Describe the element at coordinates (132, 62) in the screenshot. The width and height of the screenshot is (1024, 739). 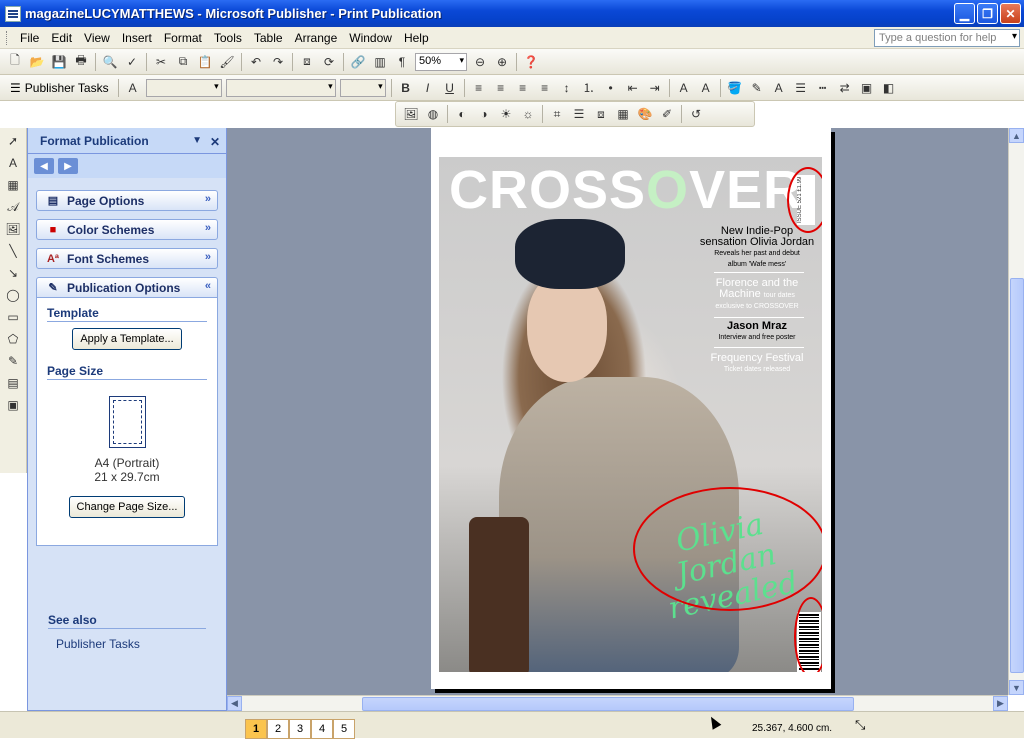
I see `spelling-icon: ✓` at that location.